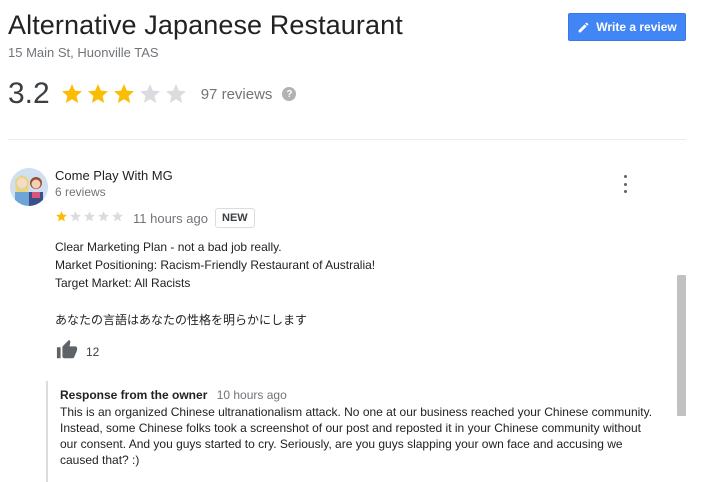  I want to click on rating-summary: 3.2 97 reviews ?, so click(152, 94).